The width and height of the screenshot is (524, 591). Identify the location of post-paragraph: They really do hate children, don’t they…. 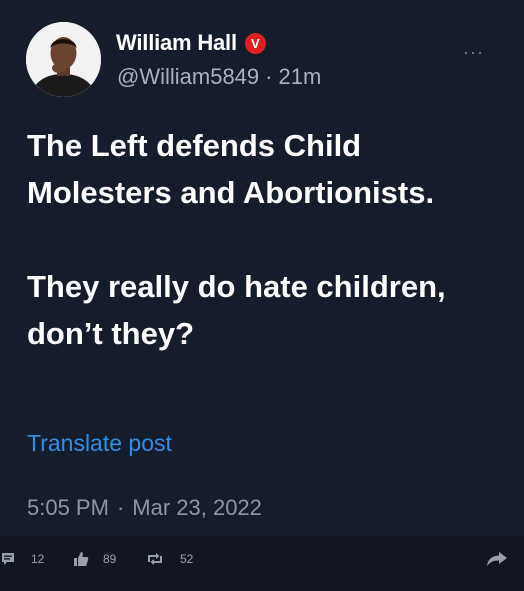
(236, 310).